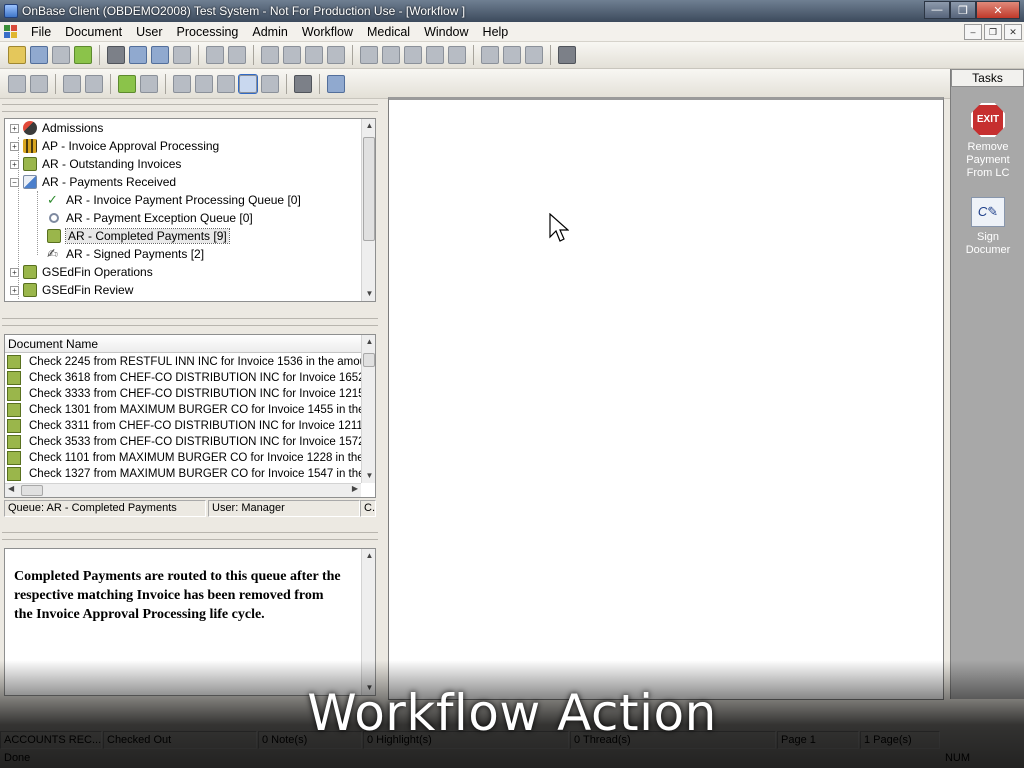  I want to click on mdi-restore-button: ❐, so click(993, 32).